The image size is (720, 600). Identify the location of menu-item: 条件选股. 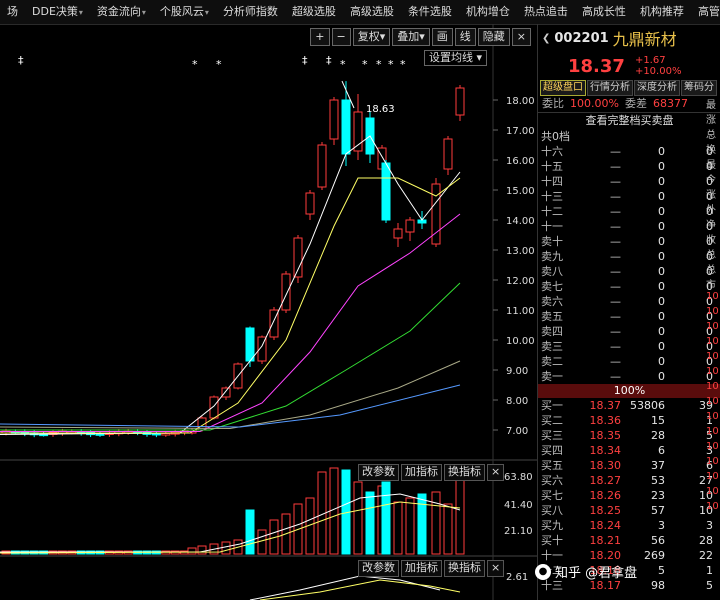
(430, 12).